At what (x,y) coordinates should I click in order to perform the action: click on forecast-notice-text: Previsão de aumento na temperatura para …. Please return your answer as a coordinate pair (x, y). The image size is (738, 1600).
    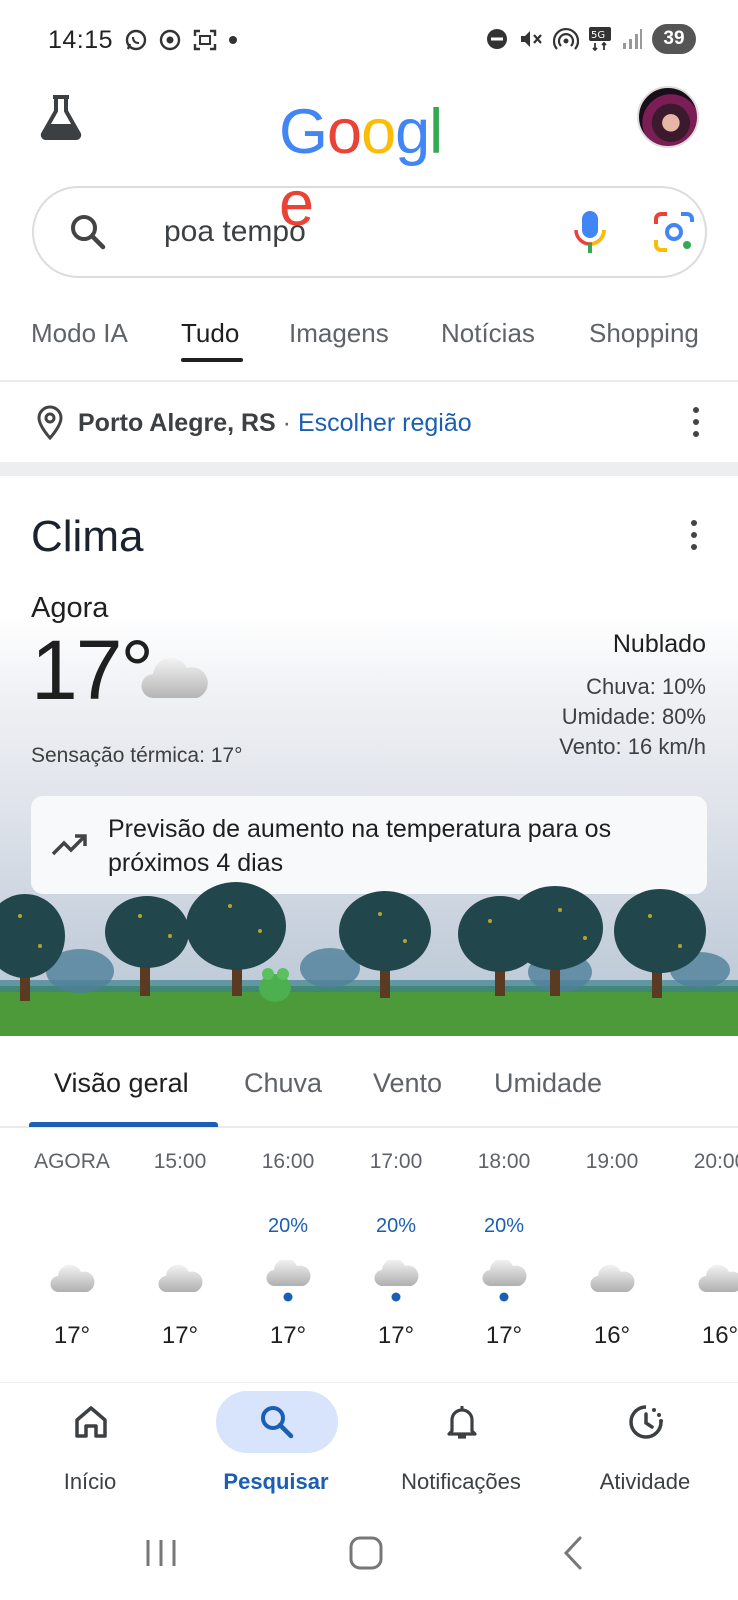
    Looking at the image, I should click on (360, 846).